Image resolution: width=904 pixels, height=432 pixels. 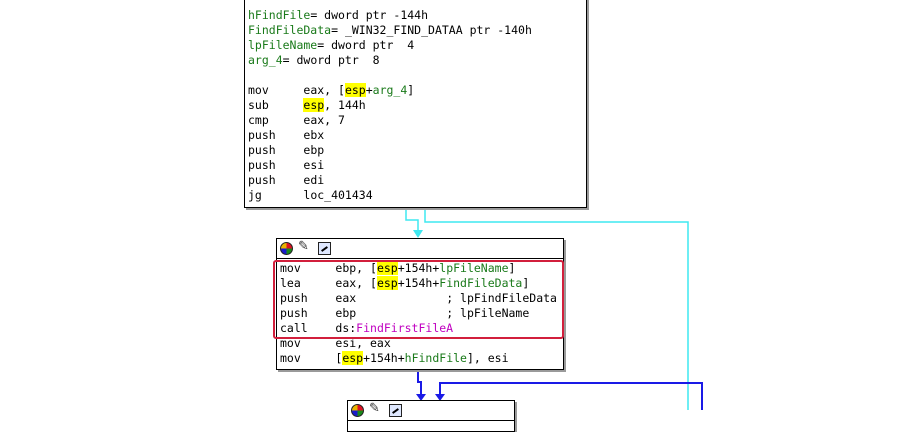 I want to click on instruction-line: mov [esp+154h+hFindFile], esi, so click(x=418, y=358).